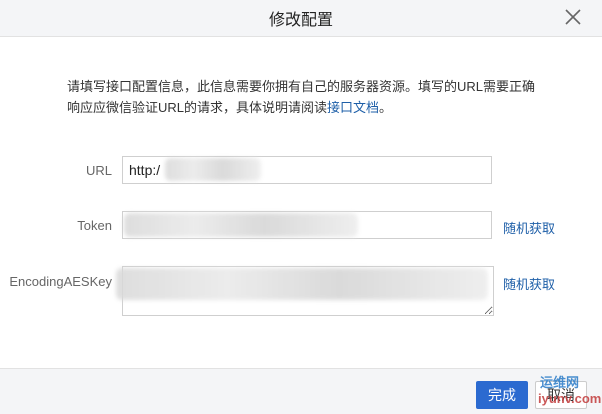 This screenshot has width=602, height=414. I want to click on complete-button: 完成, so click(502, 395).